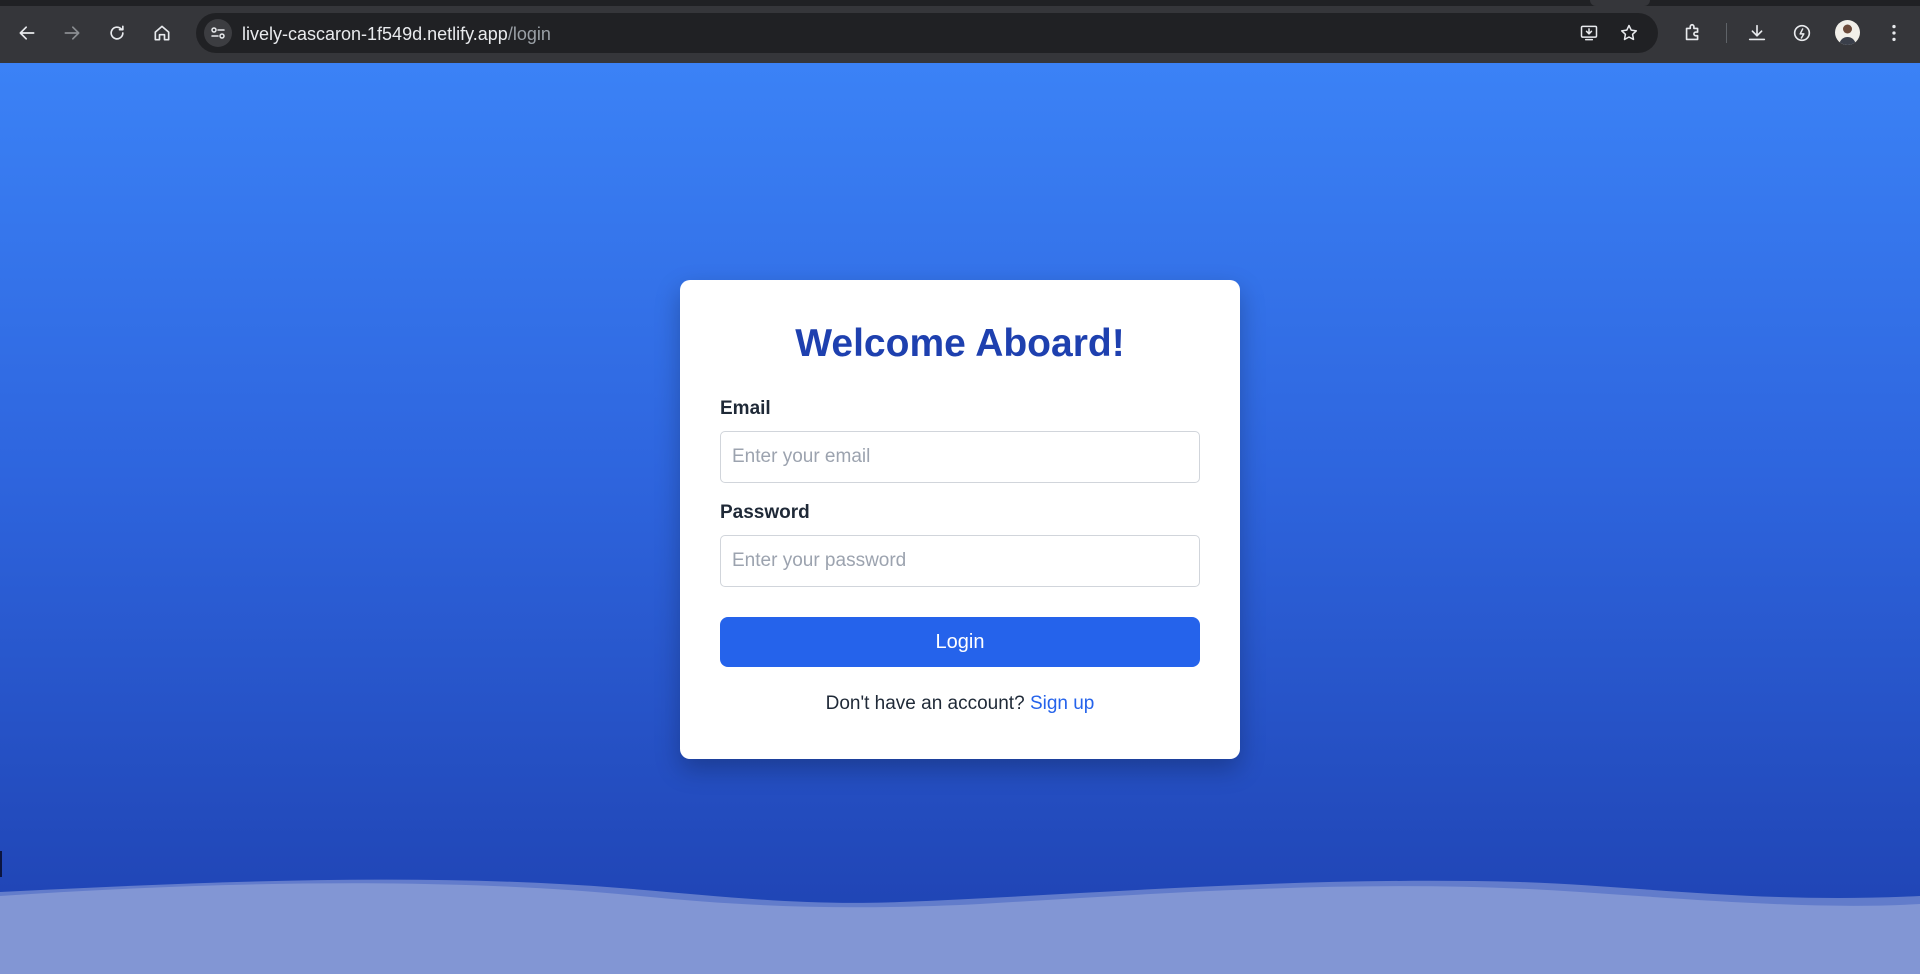 The height and width of the screenshot is (974, 1920). Describe the element at coordinates (960, 642) in the screenshot. I see `login-button: Login` at that location.